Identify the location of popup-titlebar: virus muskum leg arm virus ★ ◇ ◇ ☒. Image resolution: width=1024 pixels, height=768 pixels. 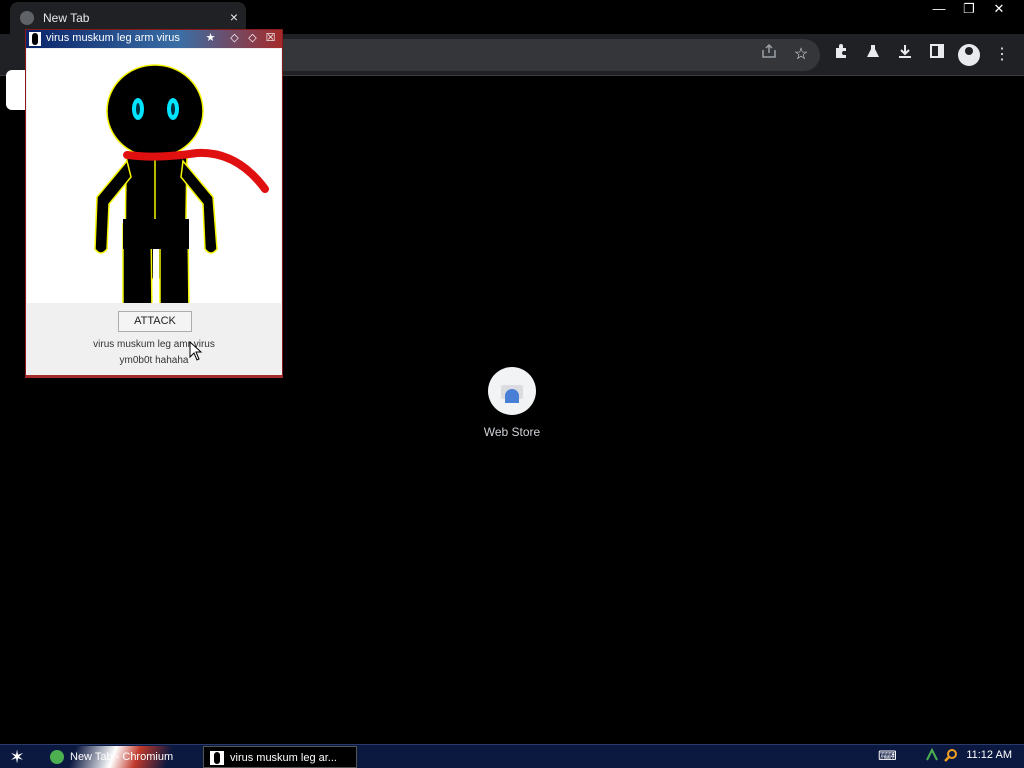
(154, 39).